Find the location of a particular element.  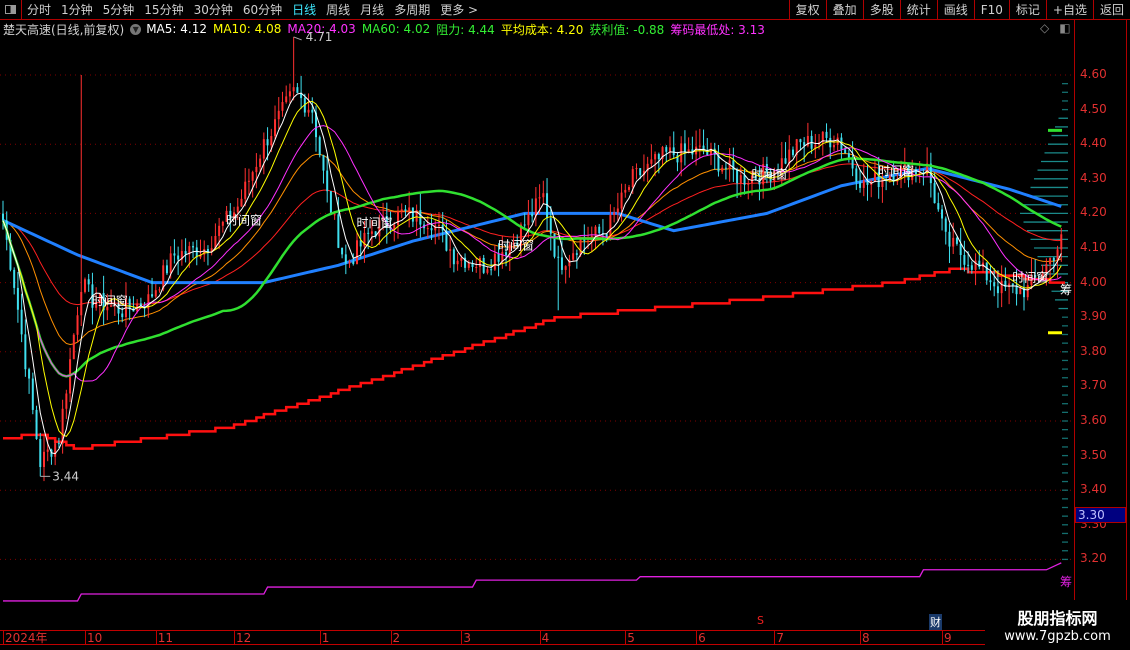

s-marker: S is located at coordinates (760, 620).